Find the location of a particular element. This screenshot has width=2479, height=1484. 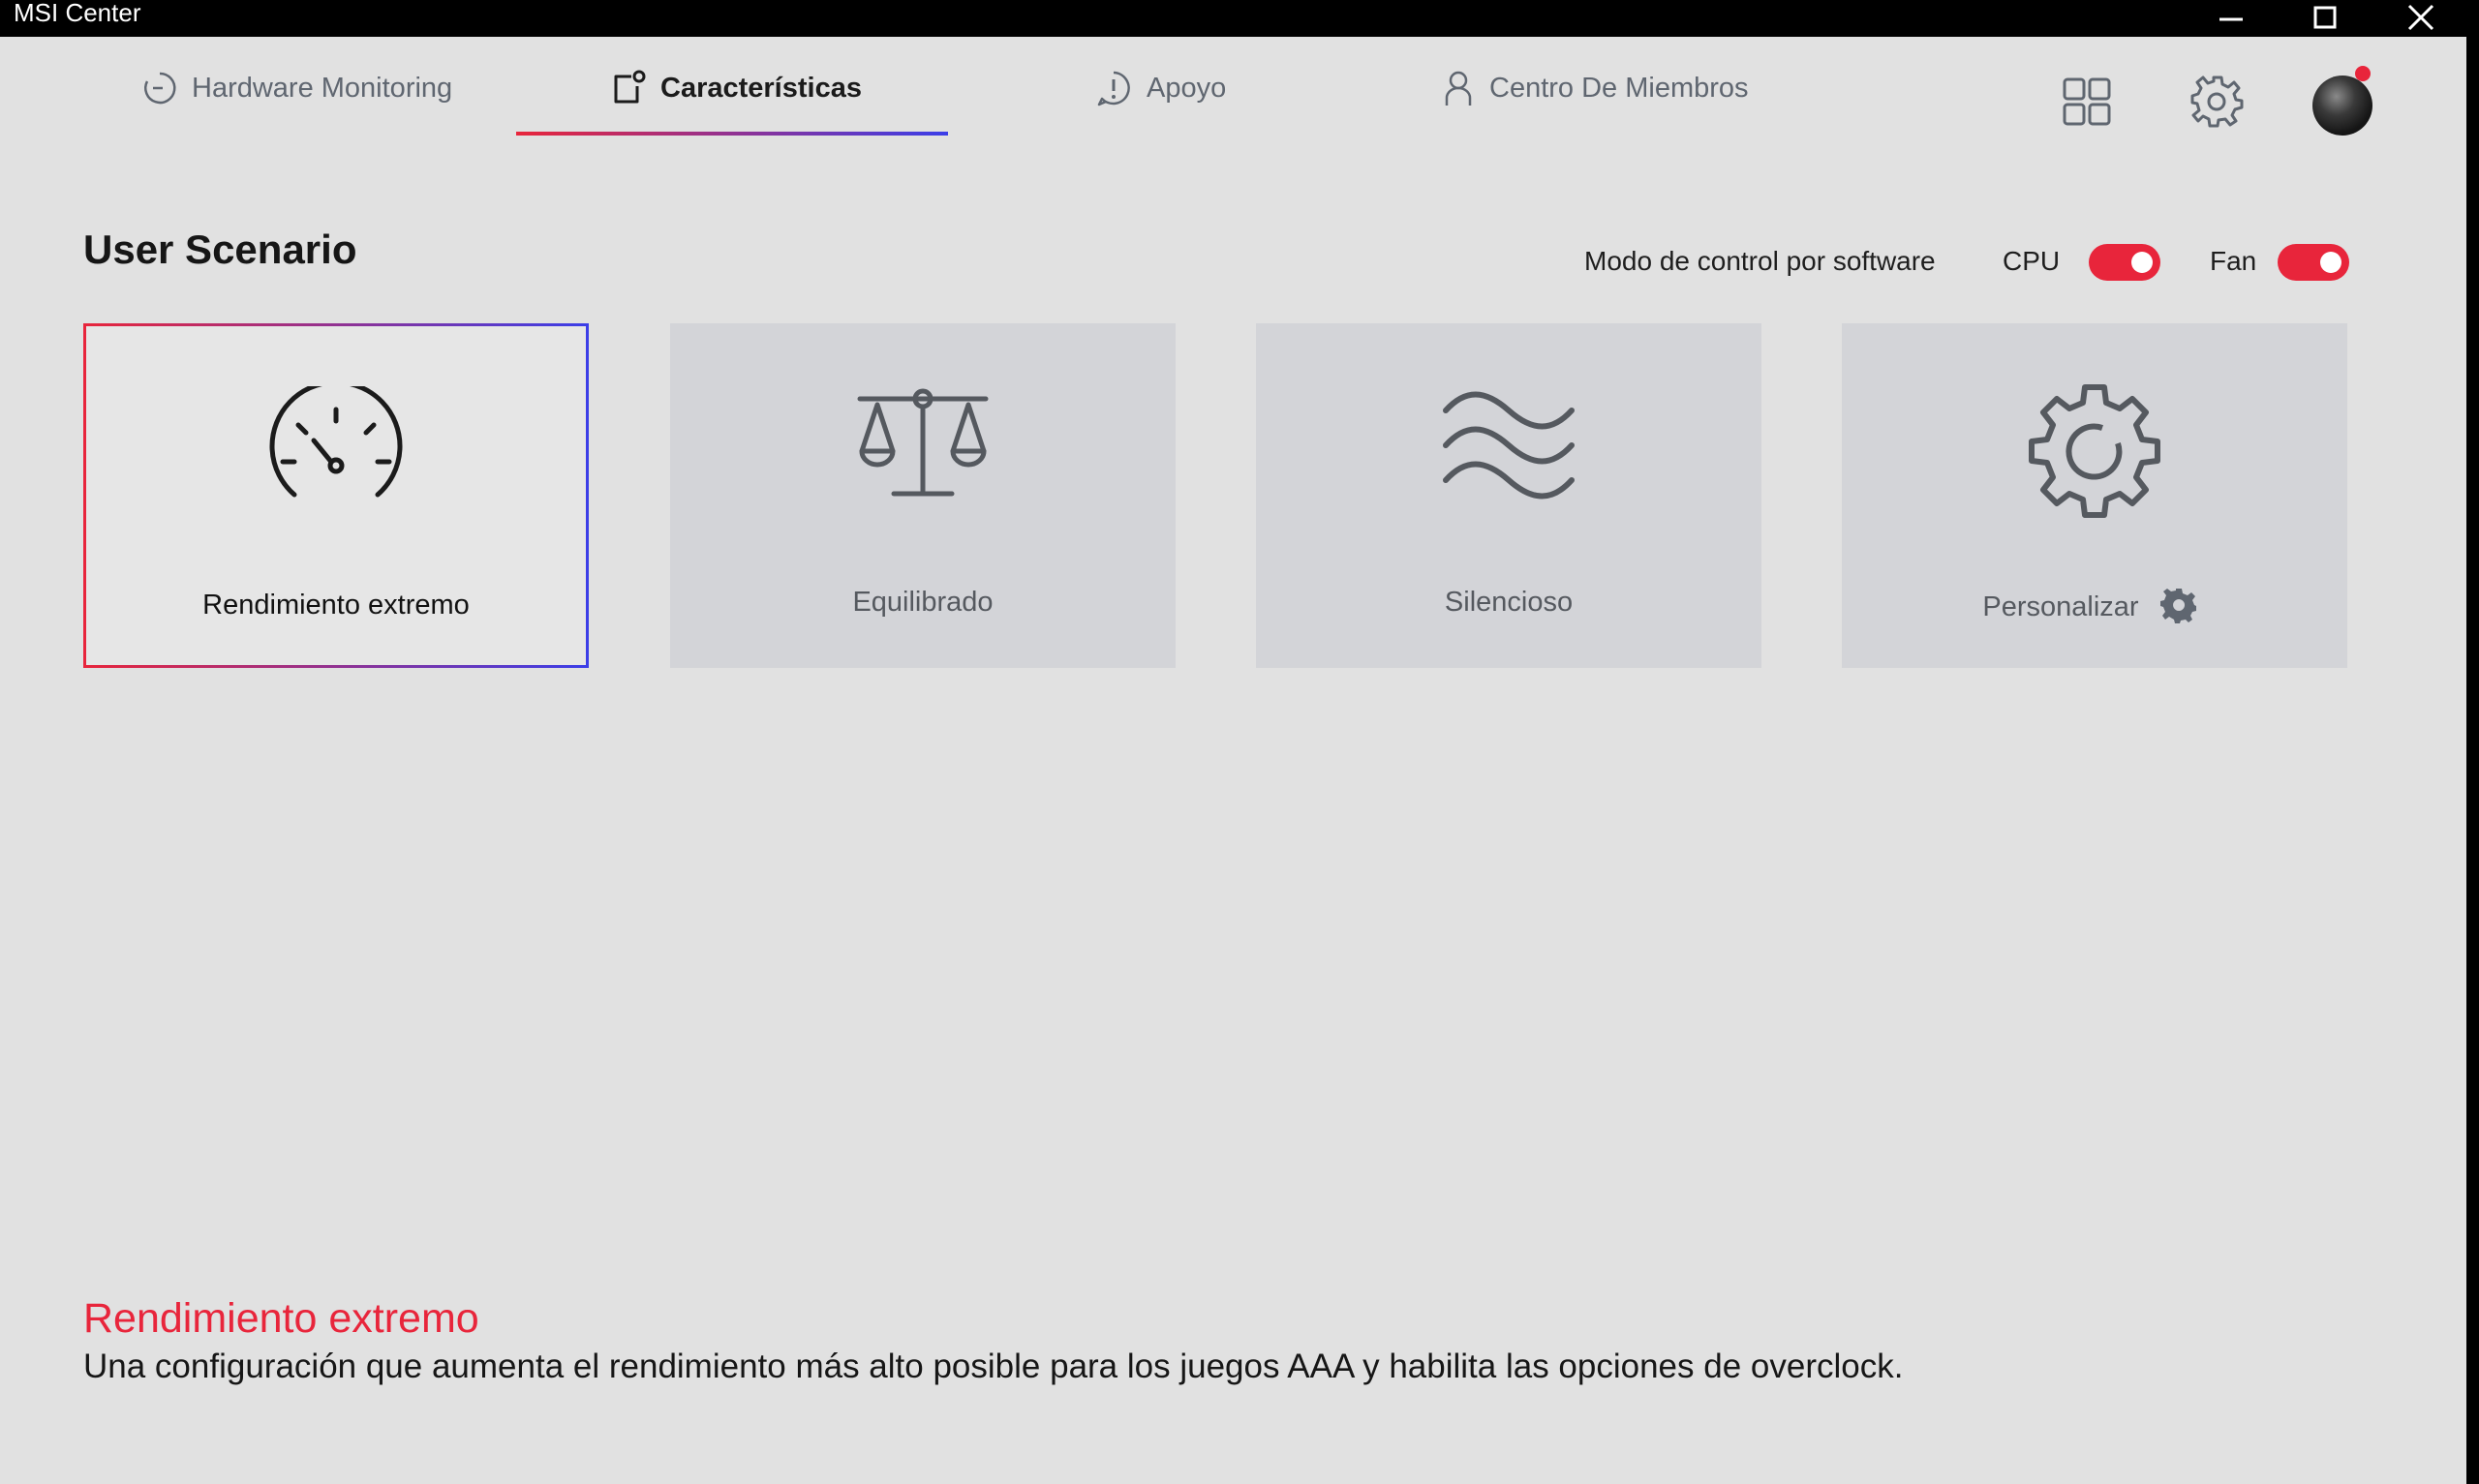

tab-apoyo: Apoyo is located at coordinates (1160, 88).